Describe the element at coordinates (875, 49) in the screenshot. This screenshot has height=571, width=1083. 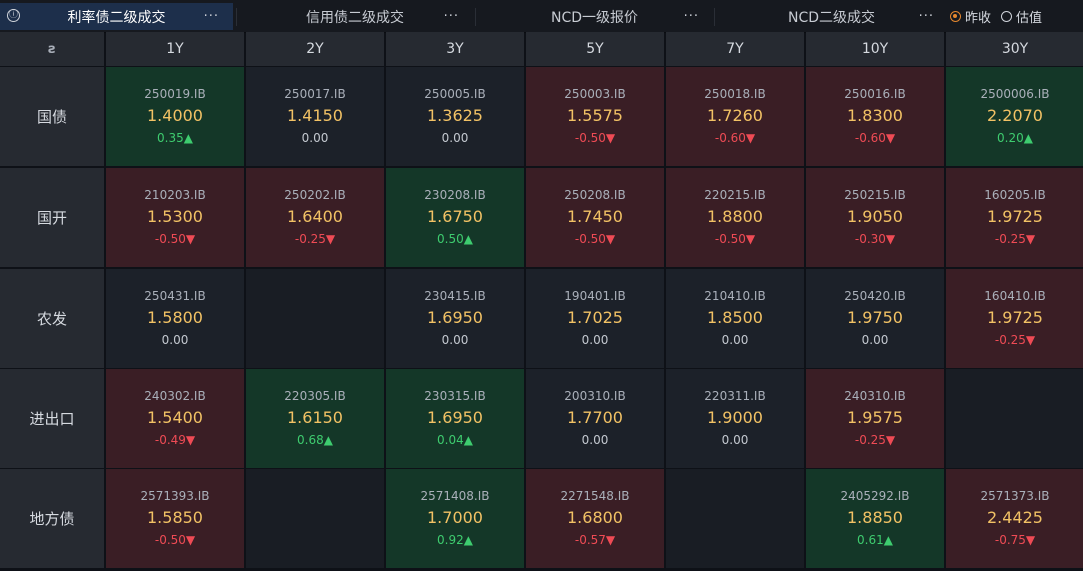
I see `column-header-10y: 10Y` at that location.